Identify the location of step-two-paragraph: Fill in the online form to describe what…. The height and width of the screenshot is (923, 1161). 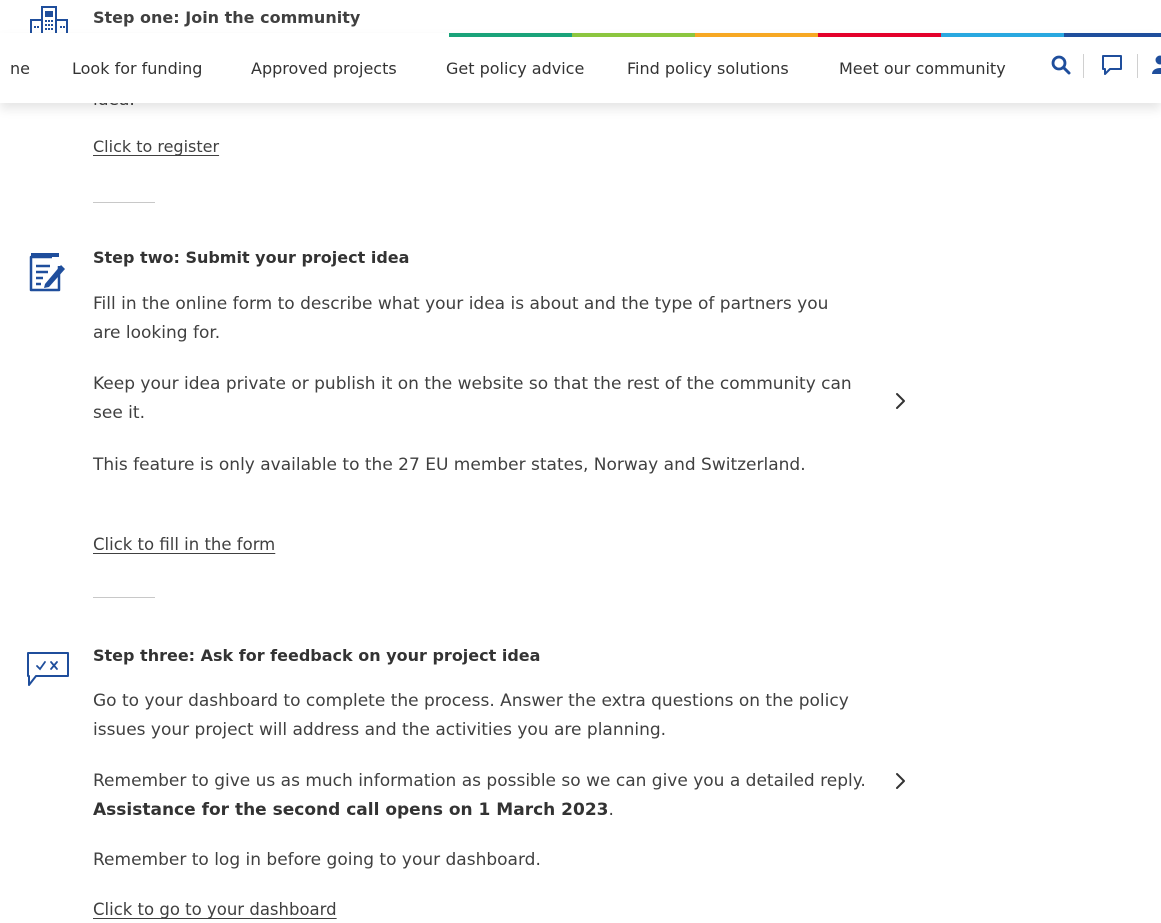
(461, 318).